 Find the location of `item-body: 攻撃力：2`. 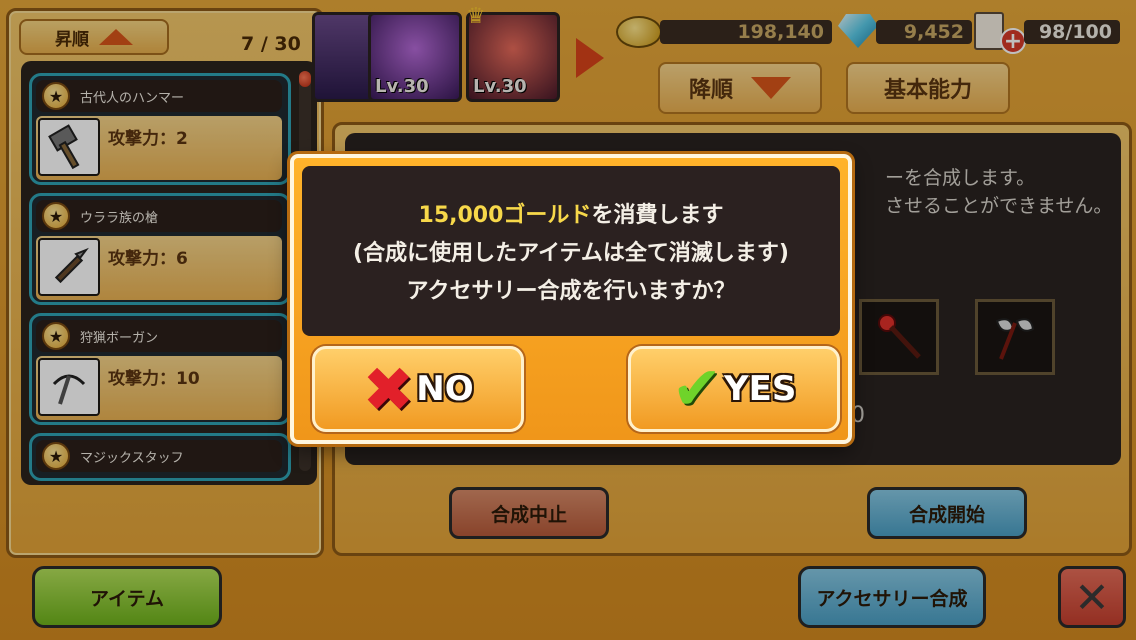

item-body: 攻撃力：2 is located at coordinates (159, 148).